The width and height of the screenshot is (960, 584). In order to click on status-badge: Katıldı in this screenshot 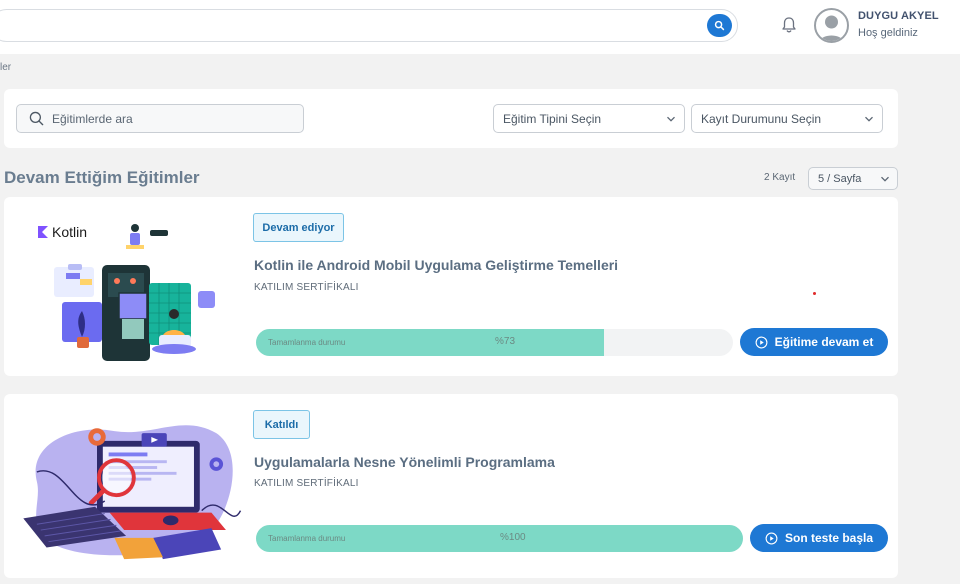, I will do `click(281, 424)`.